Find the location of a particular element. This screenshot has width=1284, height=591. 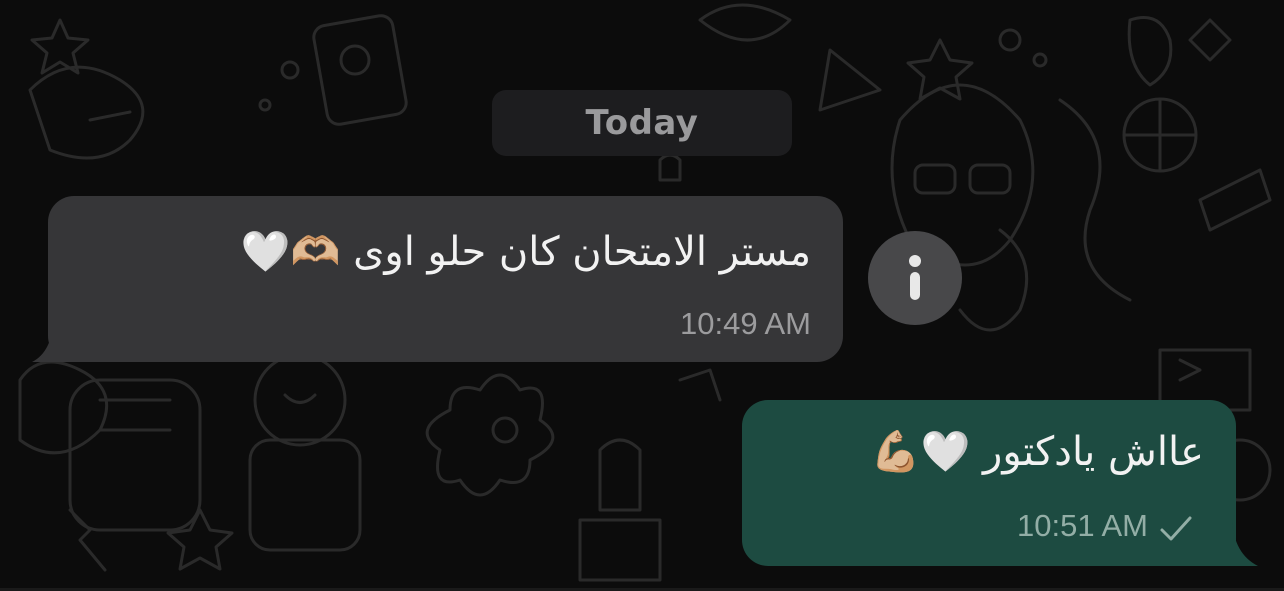

single-check-icon is located at coordinates (1176, 528).